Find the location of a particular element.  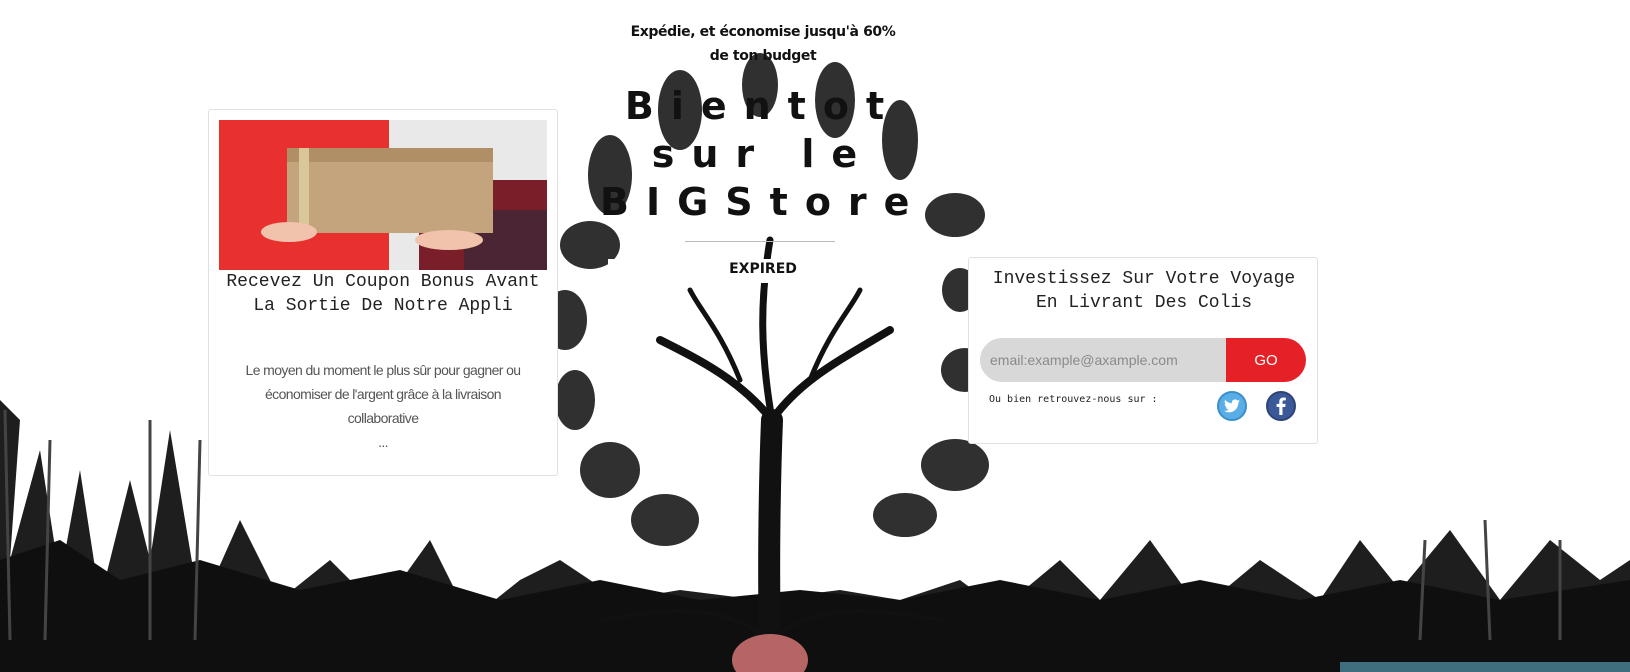

twitter-icon is located at coordinates (1232, 406).